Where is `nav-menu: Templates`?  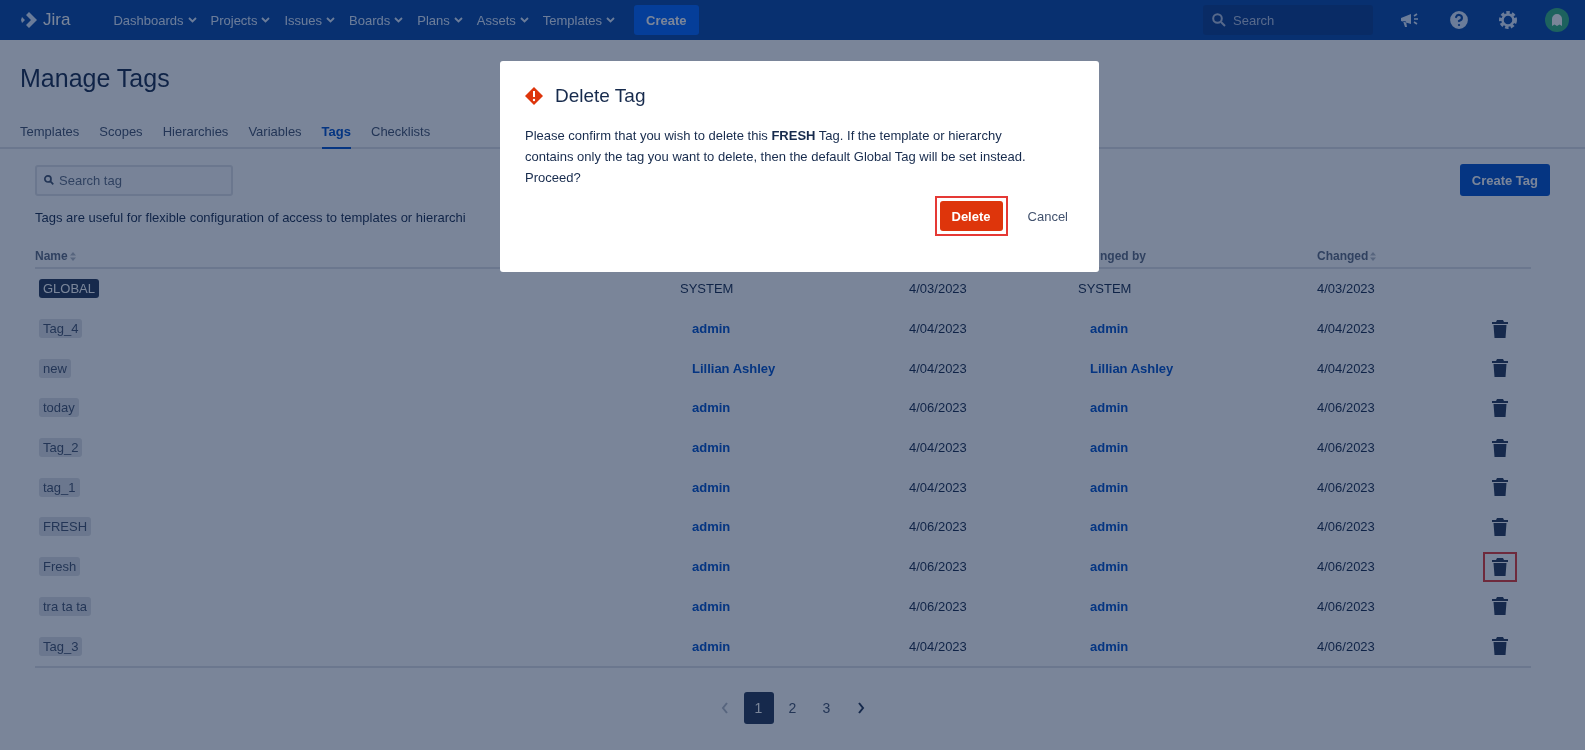
nav-menu: Templates is located at coordinates (579, 20).